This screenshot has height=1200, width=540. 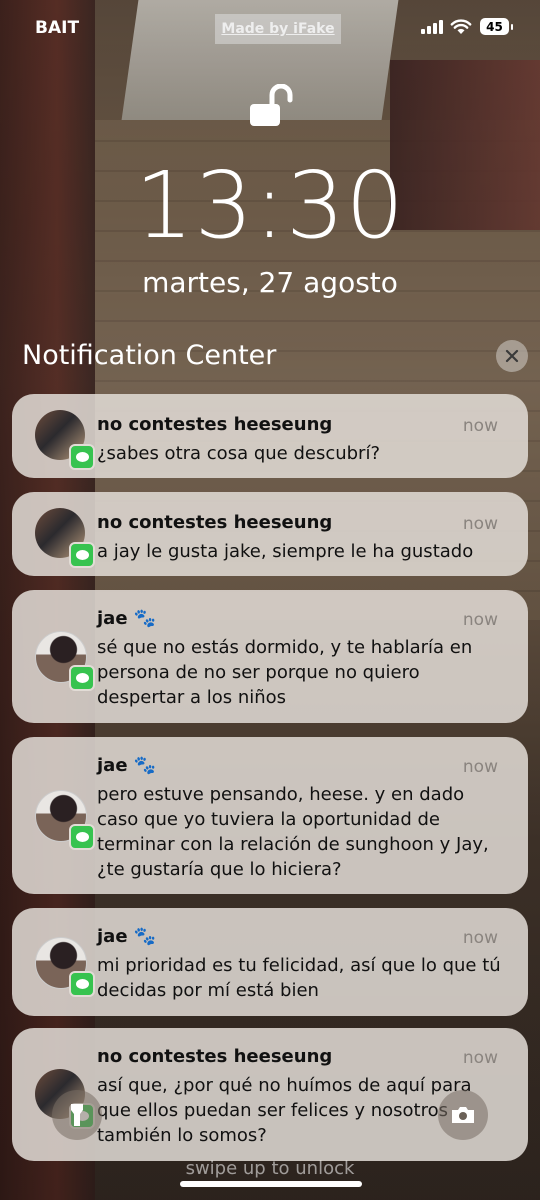 I want to click on flashlight-icon, so click(x=77, y=1115).